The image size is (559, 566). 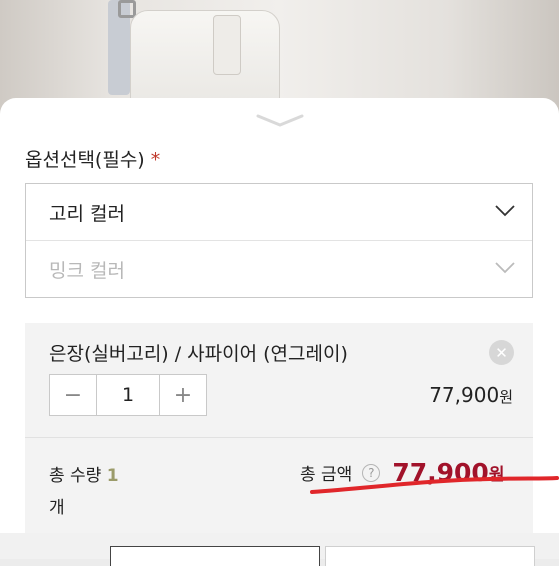 I want to click on total-quantity-unit: 개, so click(x=57, y=508).